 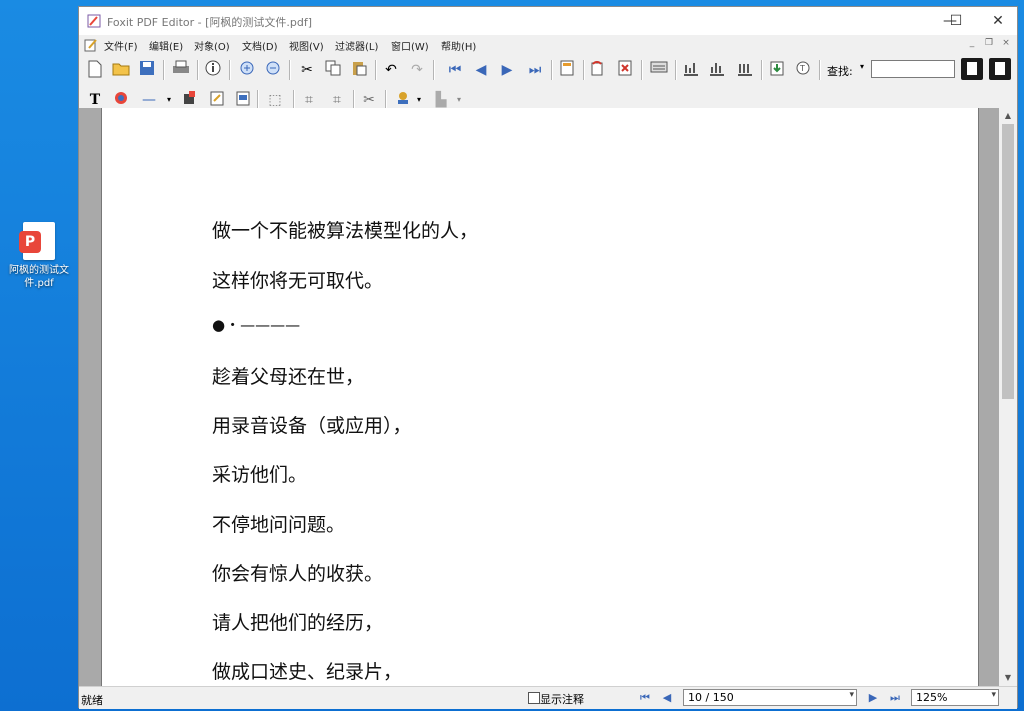 What do you see at coordinates (972, 44) in the screenshot?
I see `mdi-minimize-button: _` at bounding box center [972, 44].